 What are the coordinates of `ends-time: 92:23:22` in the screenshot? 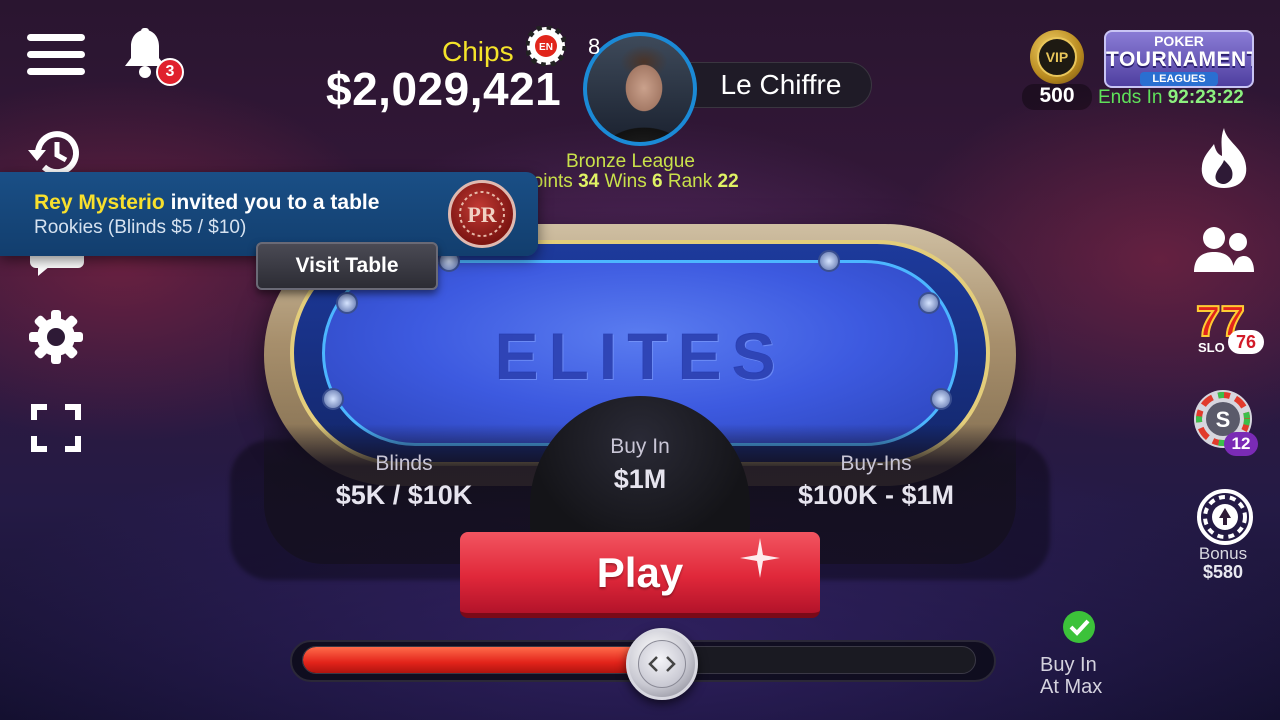 It's located at (1205, 97).